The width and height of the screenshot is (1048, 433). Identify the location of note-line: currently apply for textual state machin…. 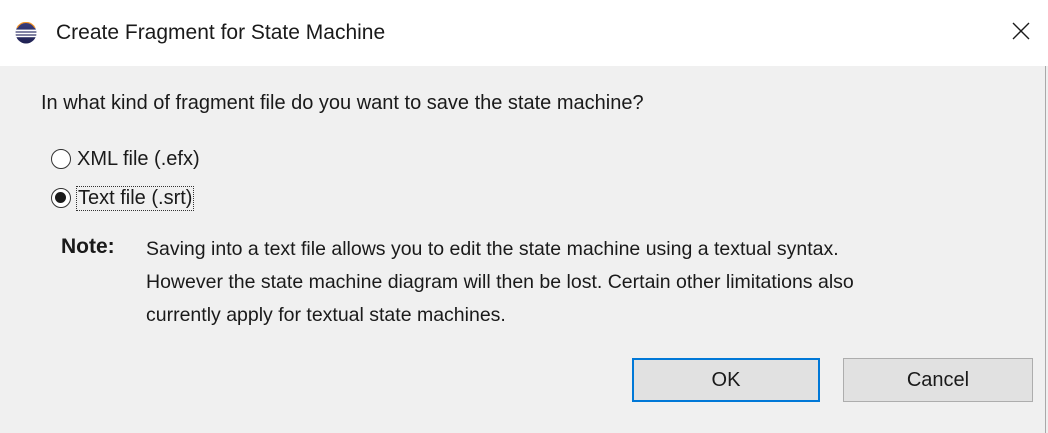
(326, 315).